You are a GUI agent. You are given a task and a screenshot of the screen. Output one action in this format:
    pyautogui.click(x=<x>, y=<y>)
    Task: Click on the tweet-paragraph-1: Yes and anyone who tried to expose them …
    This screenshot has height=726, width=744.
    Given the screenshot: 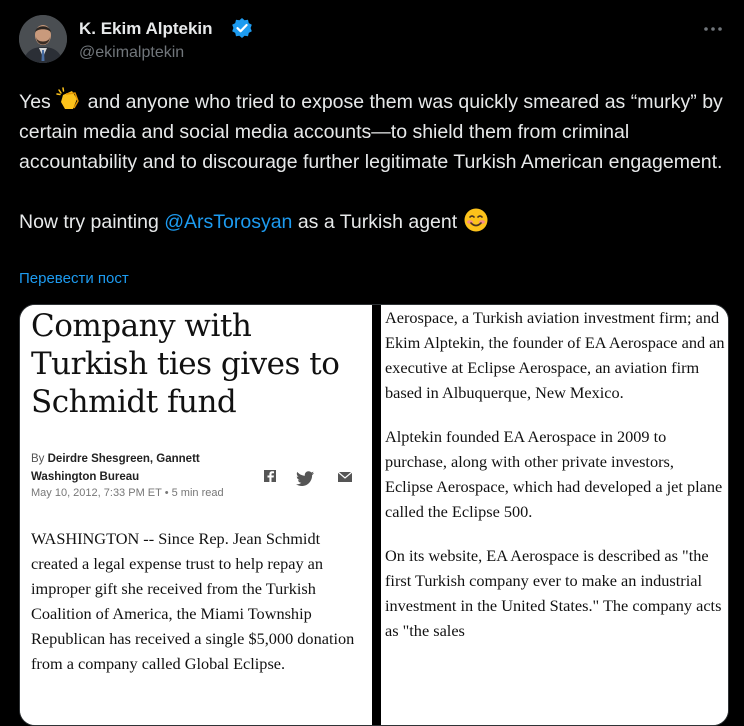 What is the action you would take?
    pyautogui.click(x=374, y=132)
    